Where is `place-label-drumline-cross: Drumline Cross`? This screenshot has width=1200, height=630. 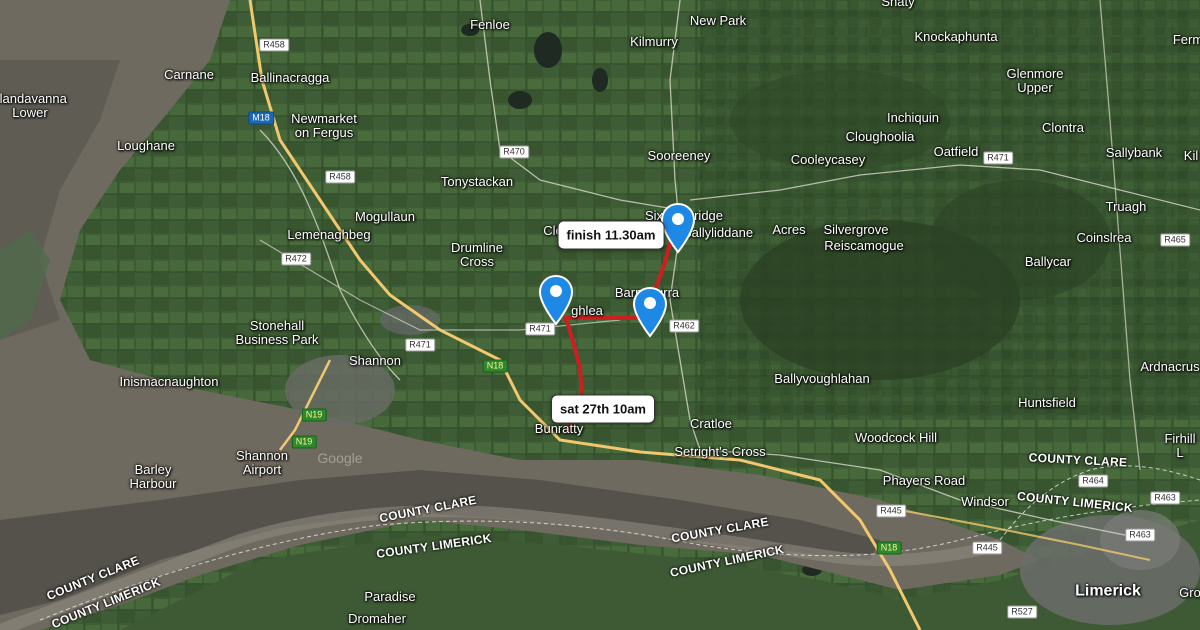
place-label-drumline-cross: Drumline Cross is located at coordinates (477, 254).